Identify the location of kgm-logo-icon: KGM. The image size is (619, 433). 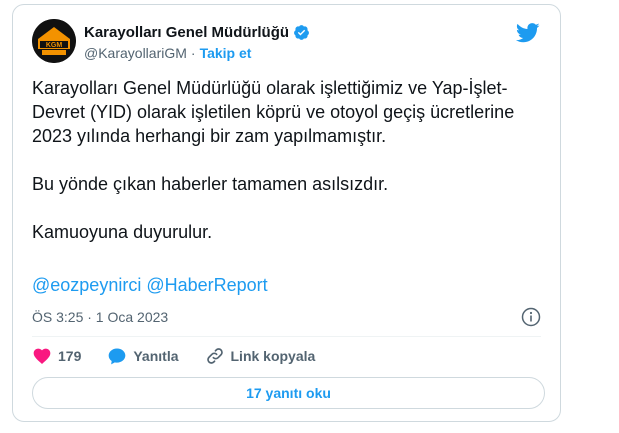
(54, 41).